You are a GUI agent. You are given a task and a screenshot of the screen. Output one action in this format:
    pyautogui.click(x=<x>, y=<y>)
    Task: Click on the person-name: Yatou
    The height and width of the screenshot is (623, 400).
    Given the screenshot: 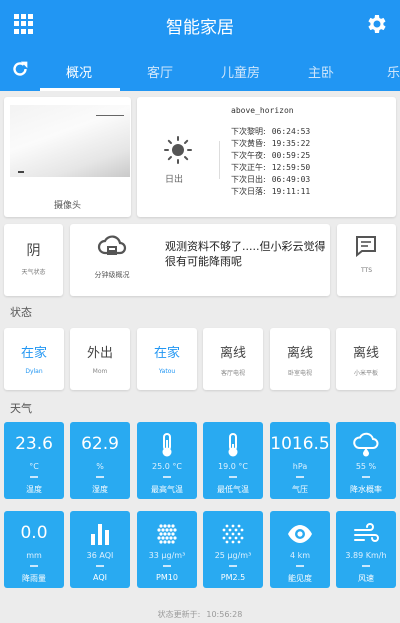 What is the action you would take?
    pyautogui.click(x=167, y=371)
    